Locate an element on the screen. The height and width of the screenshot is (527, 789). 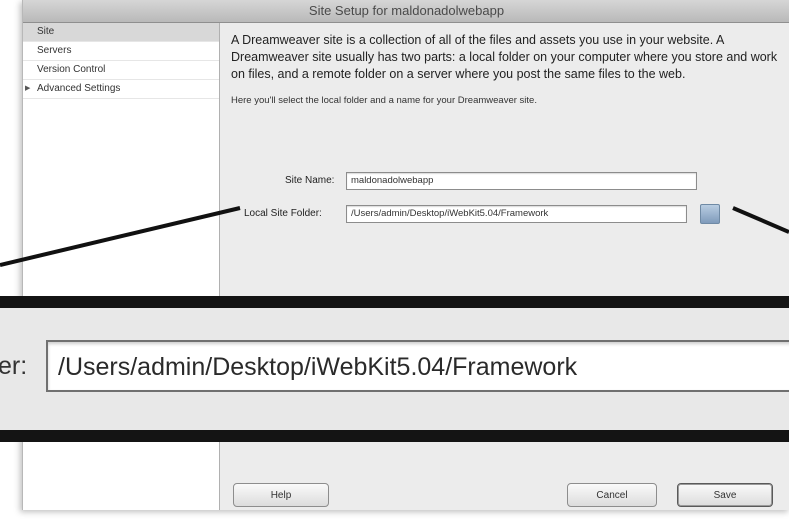
save-button: Save is located at coordinates (725, 495).